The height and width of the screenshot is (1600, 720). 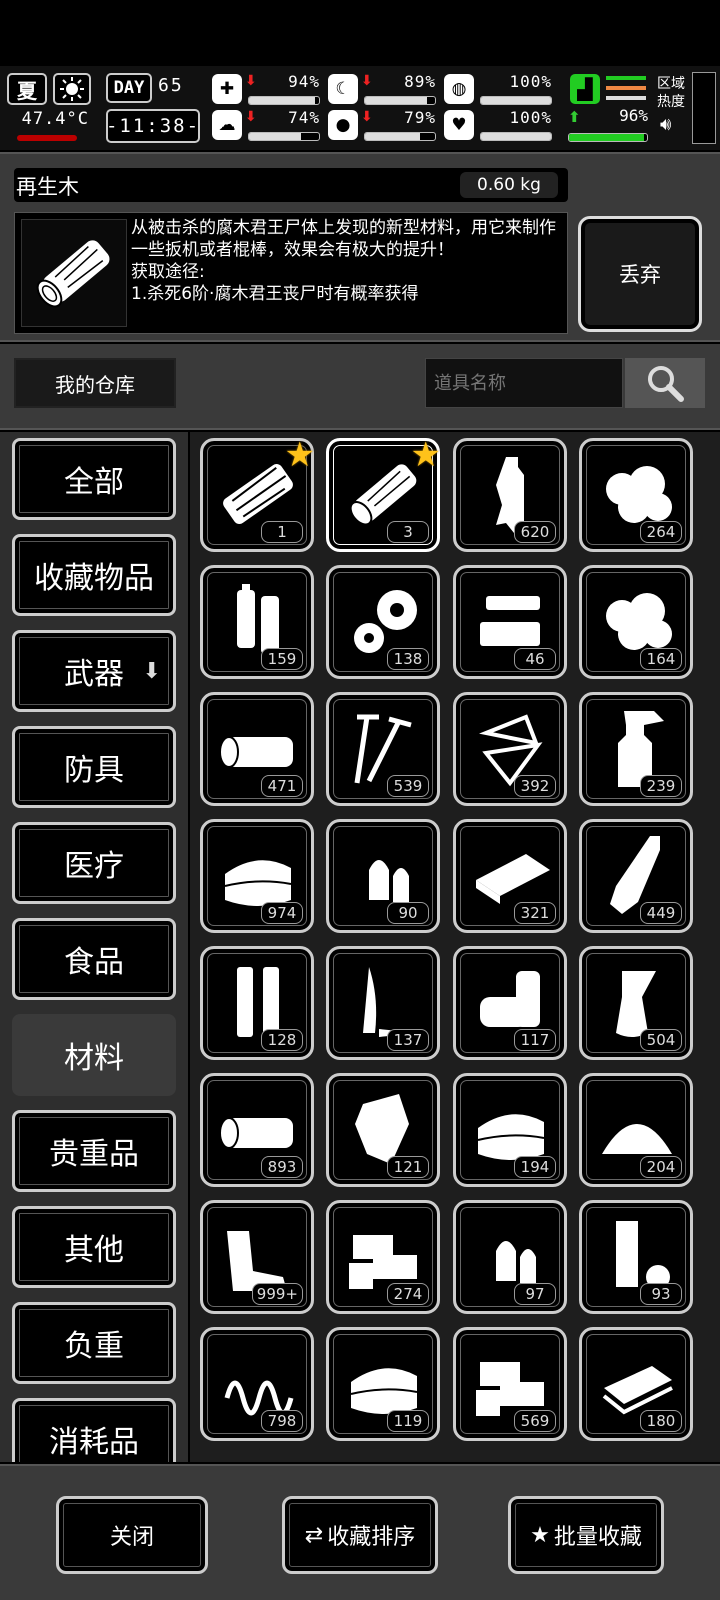 I want to click on inventory-slot: 159, so click(x=257, y=622).